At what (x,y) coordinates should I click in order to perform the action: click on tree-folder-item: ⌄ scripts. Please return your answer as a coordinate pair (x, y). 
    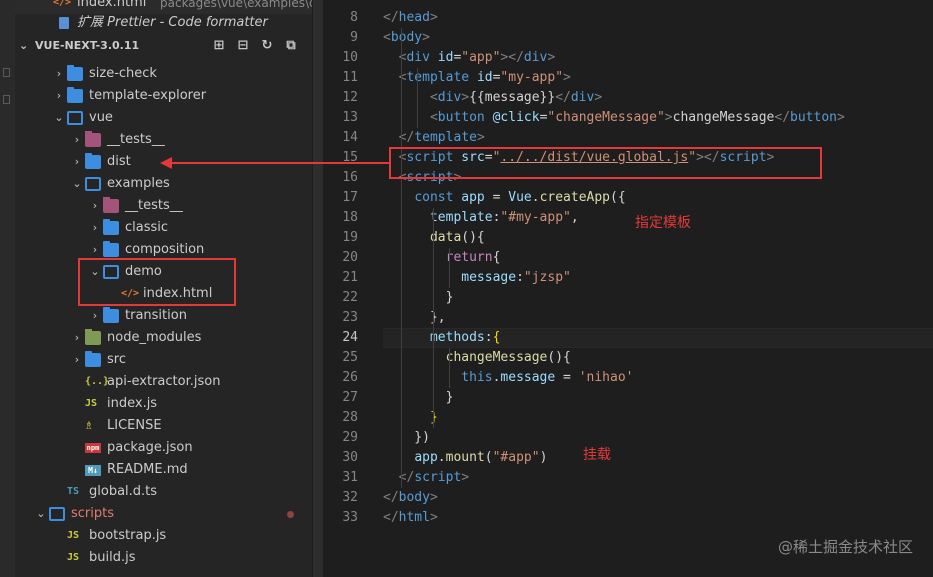
    Looking at the image, I should click on (163, 514).